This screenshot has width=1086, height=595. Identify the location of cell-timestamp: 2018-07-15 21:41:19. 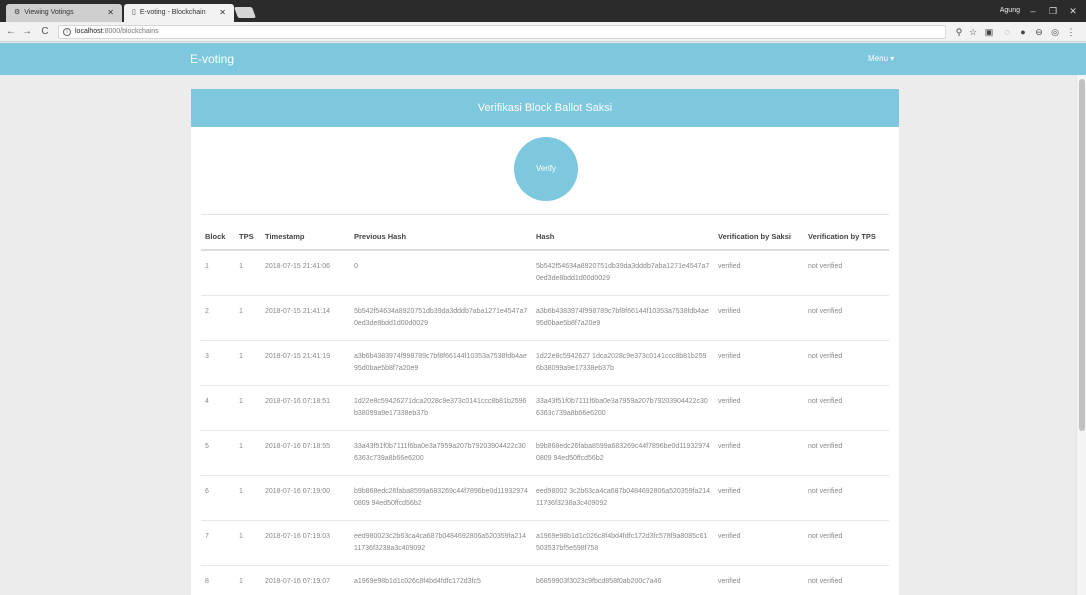
(305, 363).